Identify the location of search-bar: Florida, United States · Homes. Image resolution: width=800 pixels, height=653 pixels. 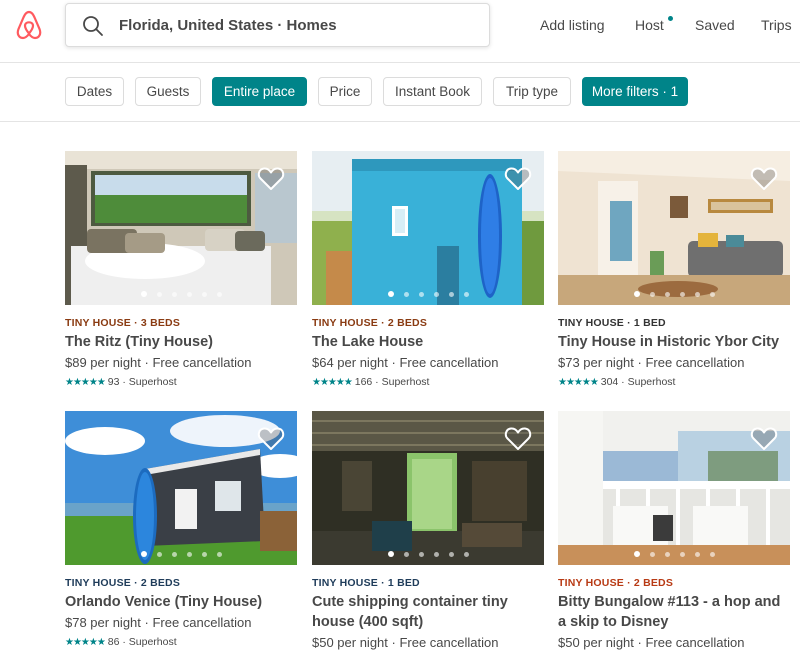
(277, 25).